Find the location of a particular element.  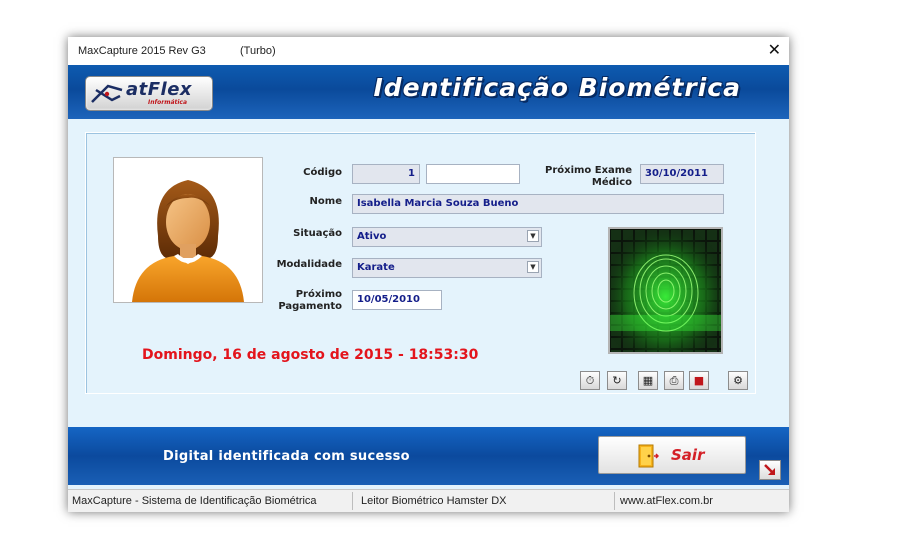

situacao-value: Ativo is located at coordinates (372, 236).